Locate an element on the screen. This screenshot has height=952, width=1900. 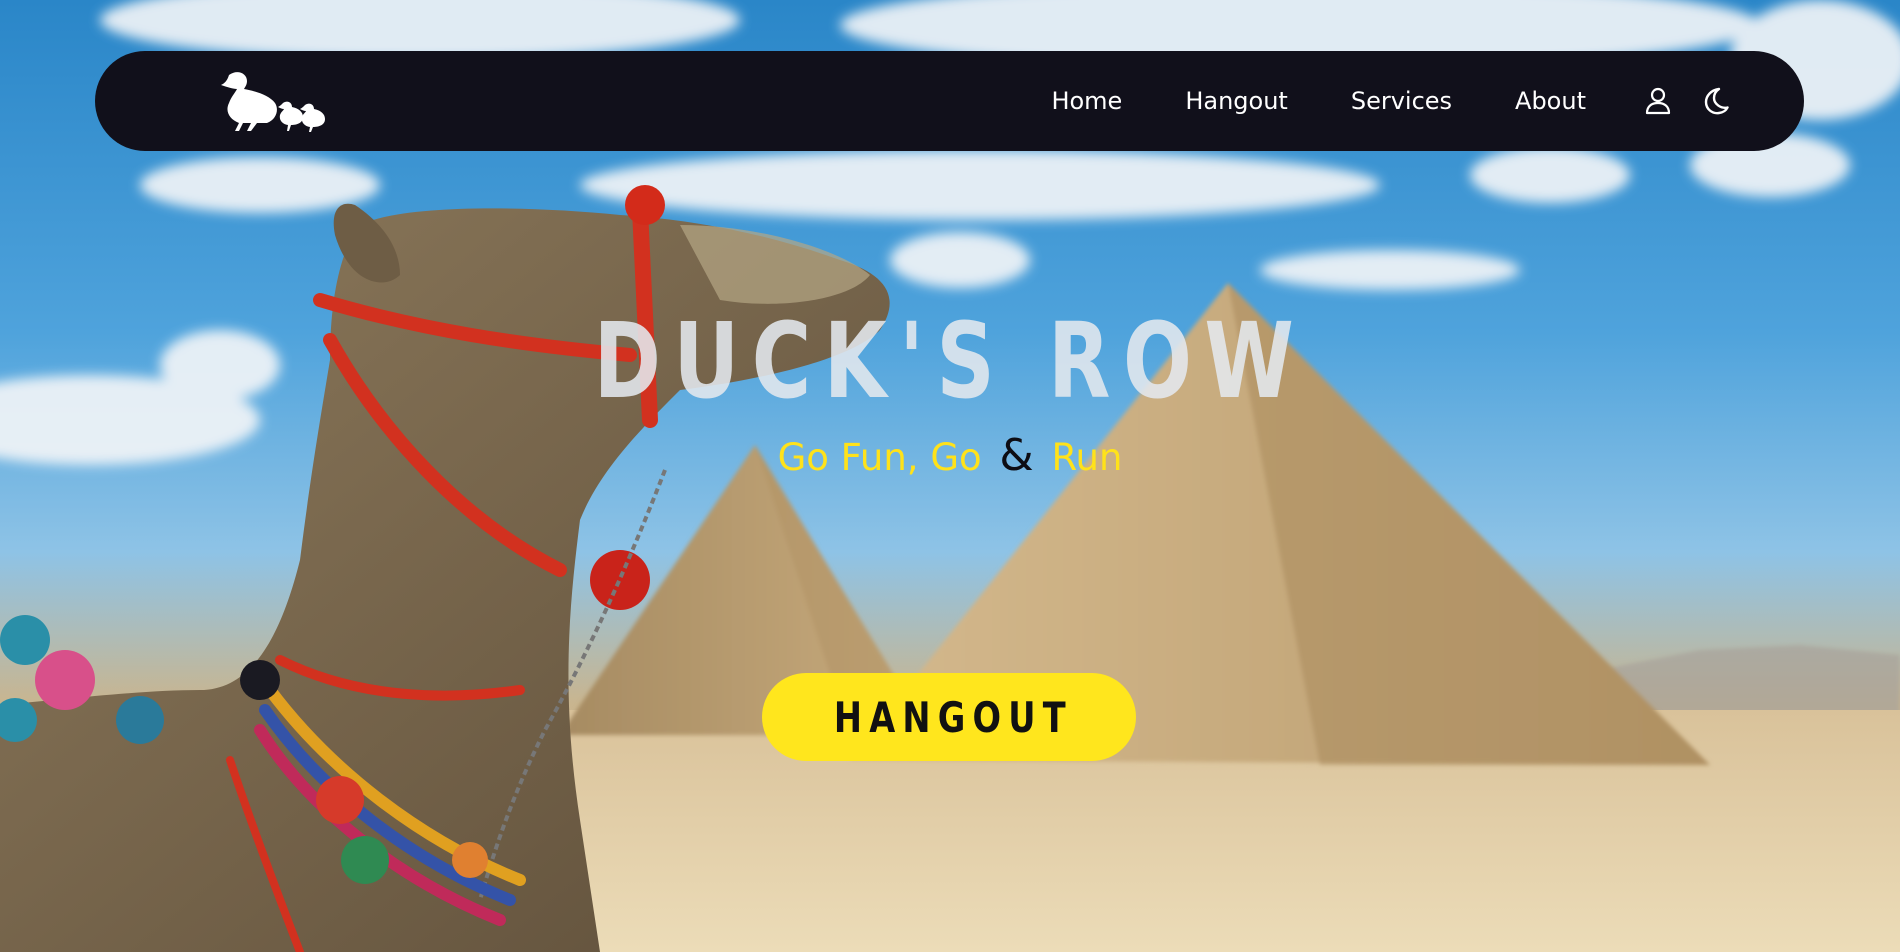
nav-link-services: Services is located at coordinates (1401, 101).